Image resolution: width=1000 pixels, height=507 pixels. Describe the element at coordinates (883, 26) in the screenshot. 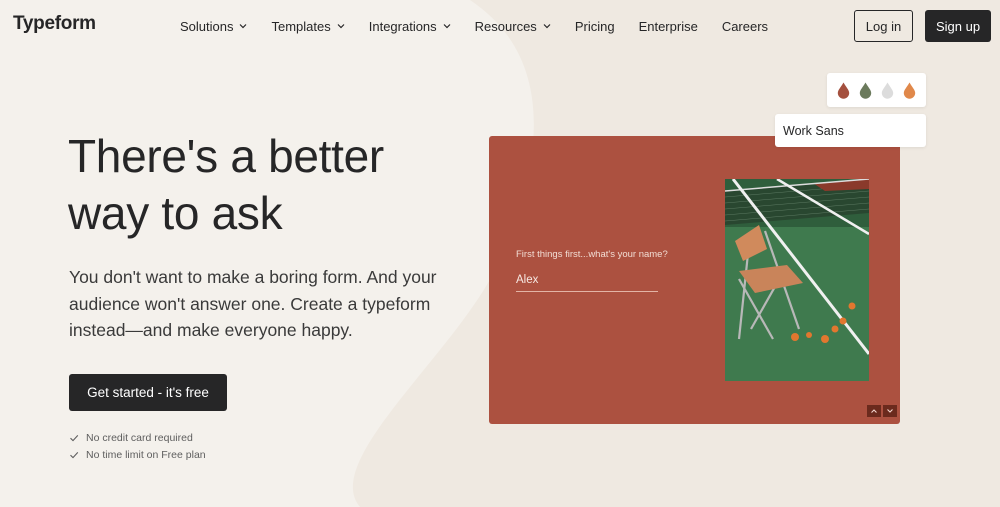

I see `login-button: Log in` at that location.